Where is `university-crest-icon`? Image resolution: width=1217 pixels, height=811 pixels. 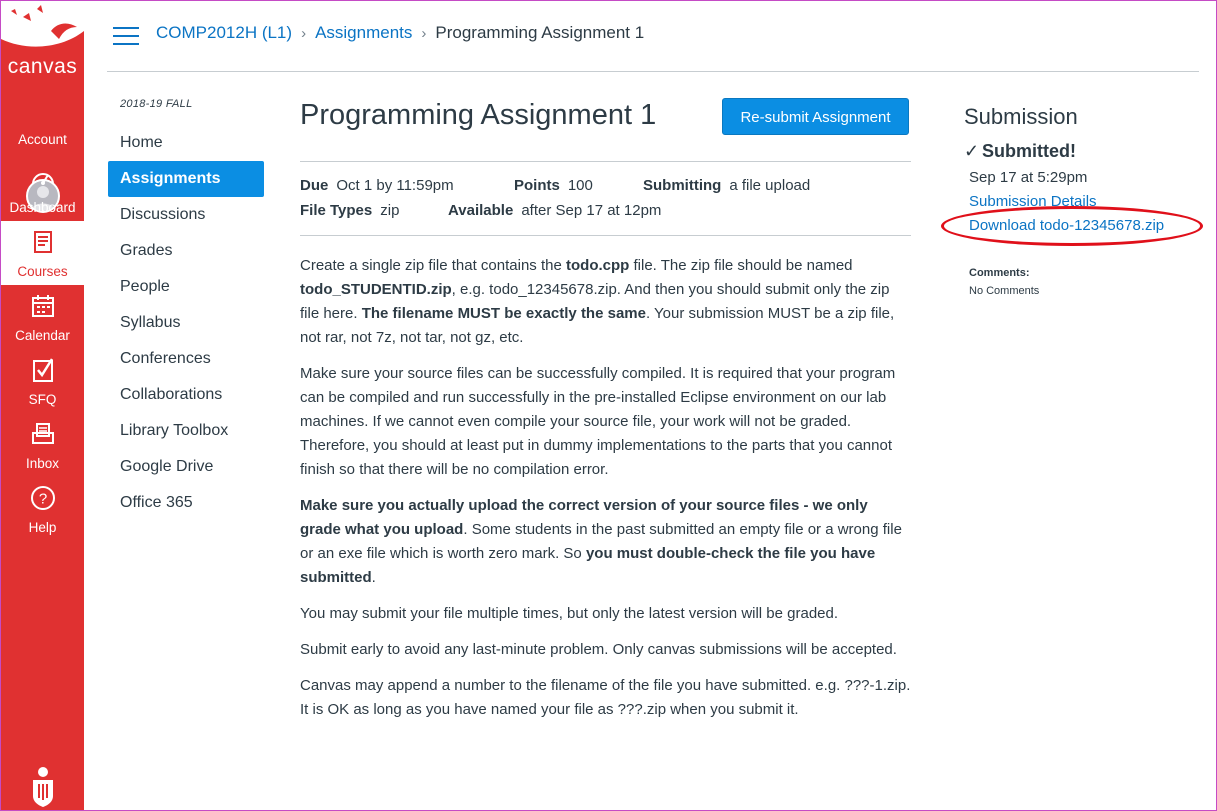 university-crest-icon is located at coordinates (43, 787).